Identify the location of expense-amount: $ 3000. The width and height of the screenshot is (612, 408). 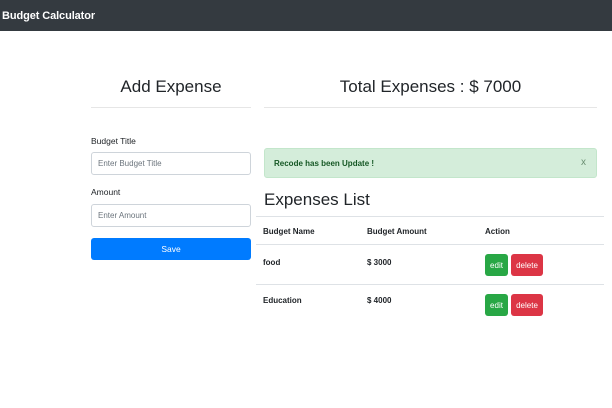
(379, 262).